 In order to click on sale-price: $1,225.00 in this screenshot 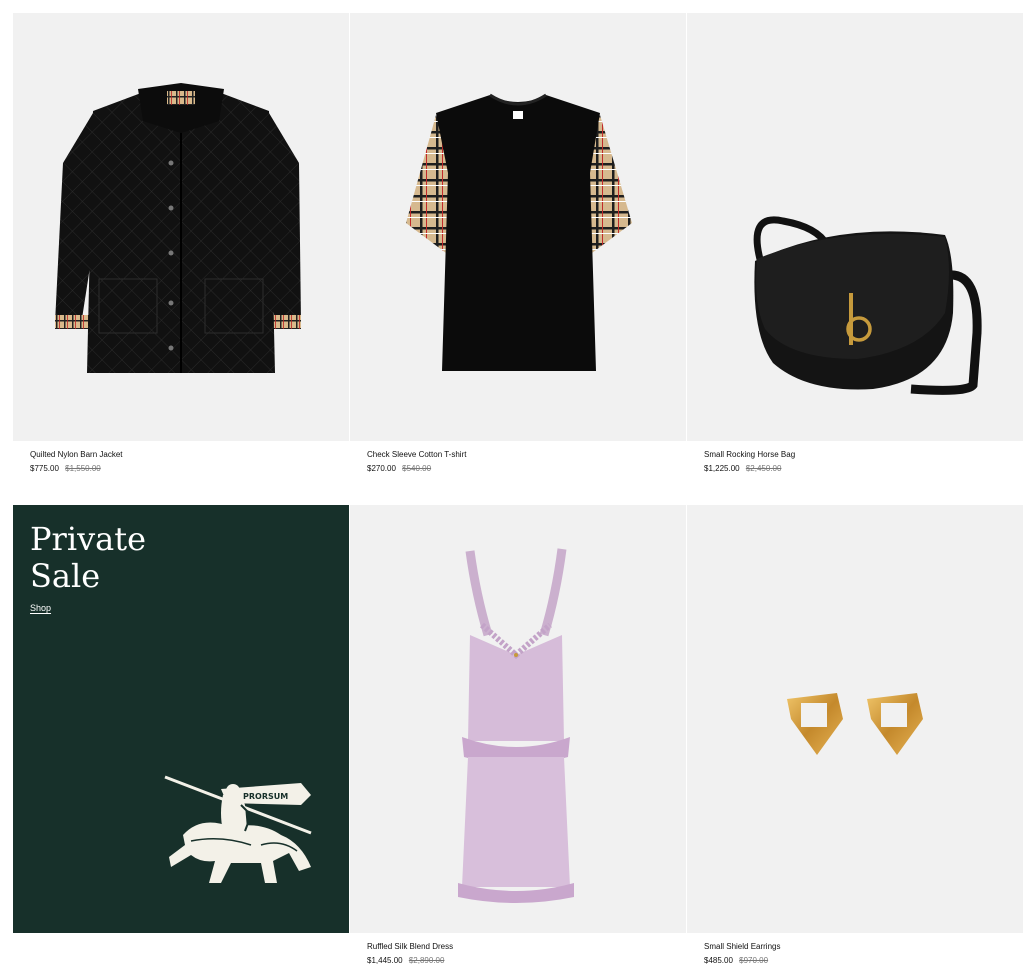, I will do `click(722, 468)`.